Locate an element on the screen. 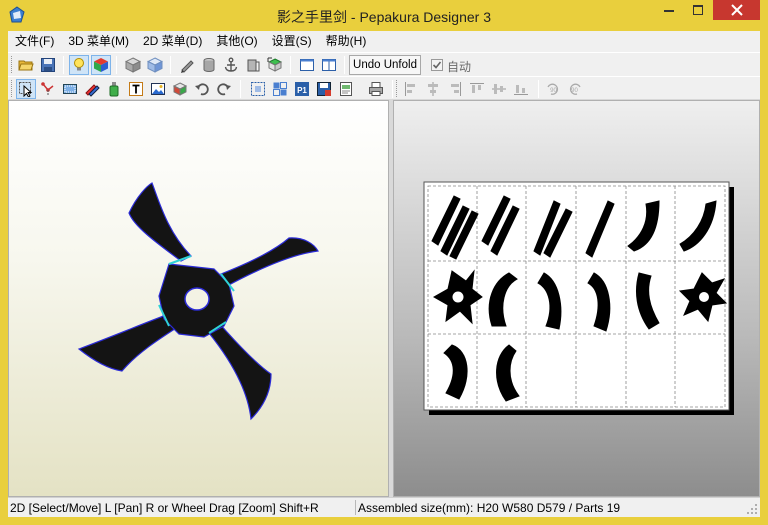 This screenshot has width=768, height=525. pencil-button is located at coordinates (187, 65).